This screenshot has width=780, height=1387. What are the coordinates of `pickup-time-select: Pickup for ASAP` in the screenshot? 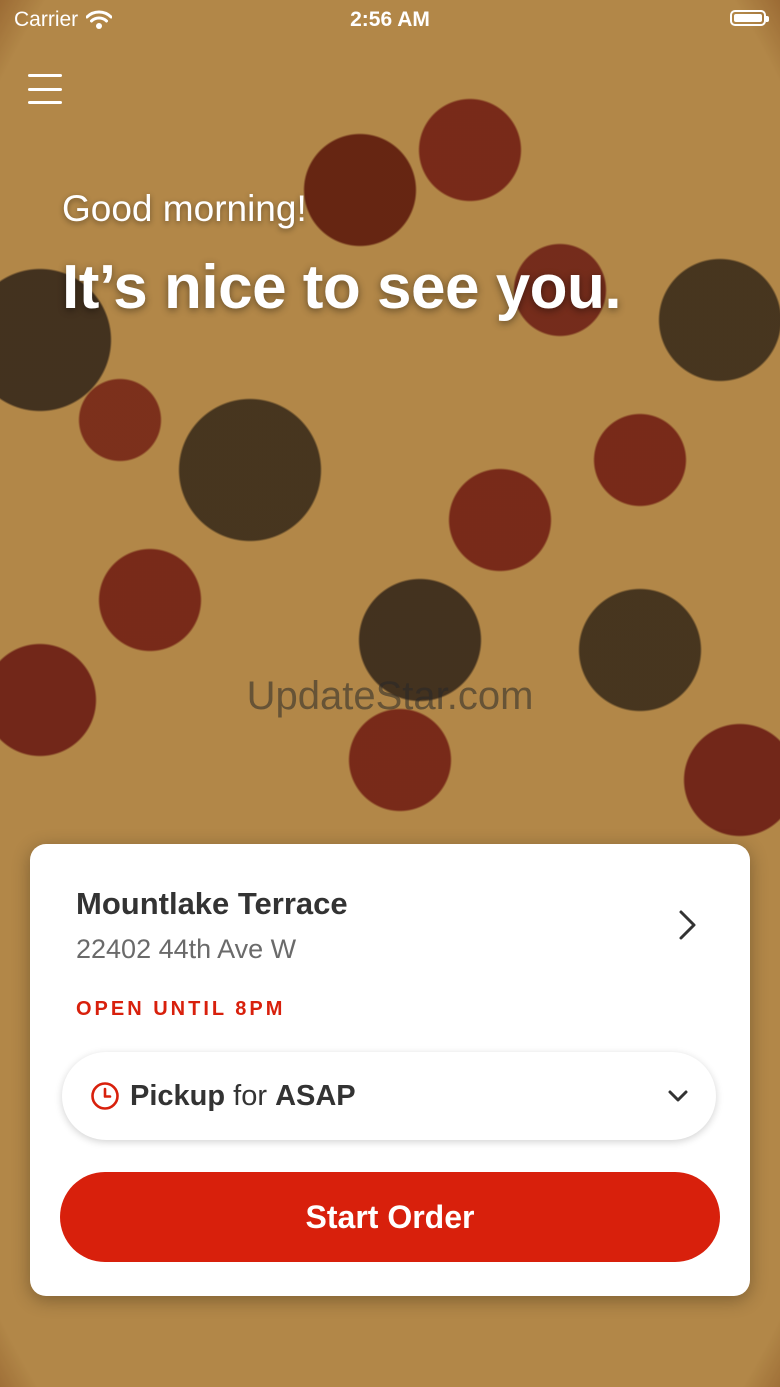 It's located at (389, 1096).